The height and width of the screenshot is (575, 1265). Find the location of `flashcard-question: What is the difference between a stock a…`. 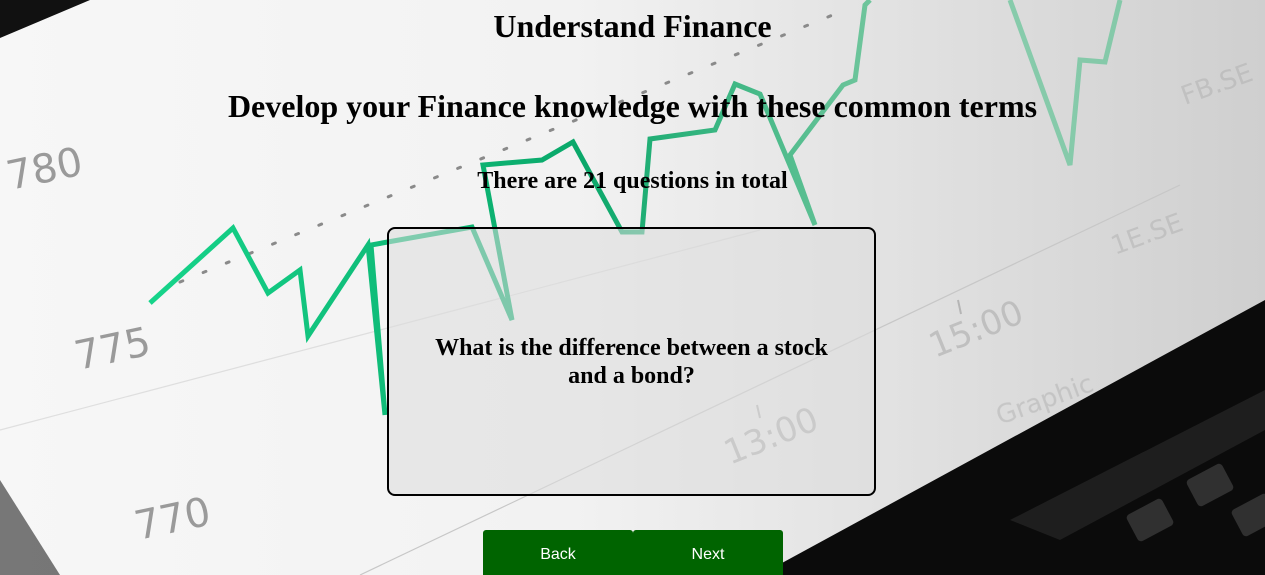

flashcard-question: What is the difference between a stock a… is located at coordinates (631, 361).